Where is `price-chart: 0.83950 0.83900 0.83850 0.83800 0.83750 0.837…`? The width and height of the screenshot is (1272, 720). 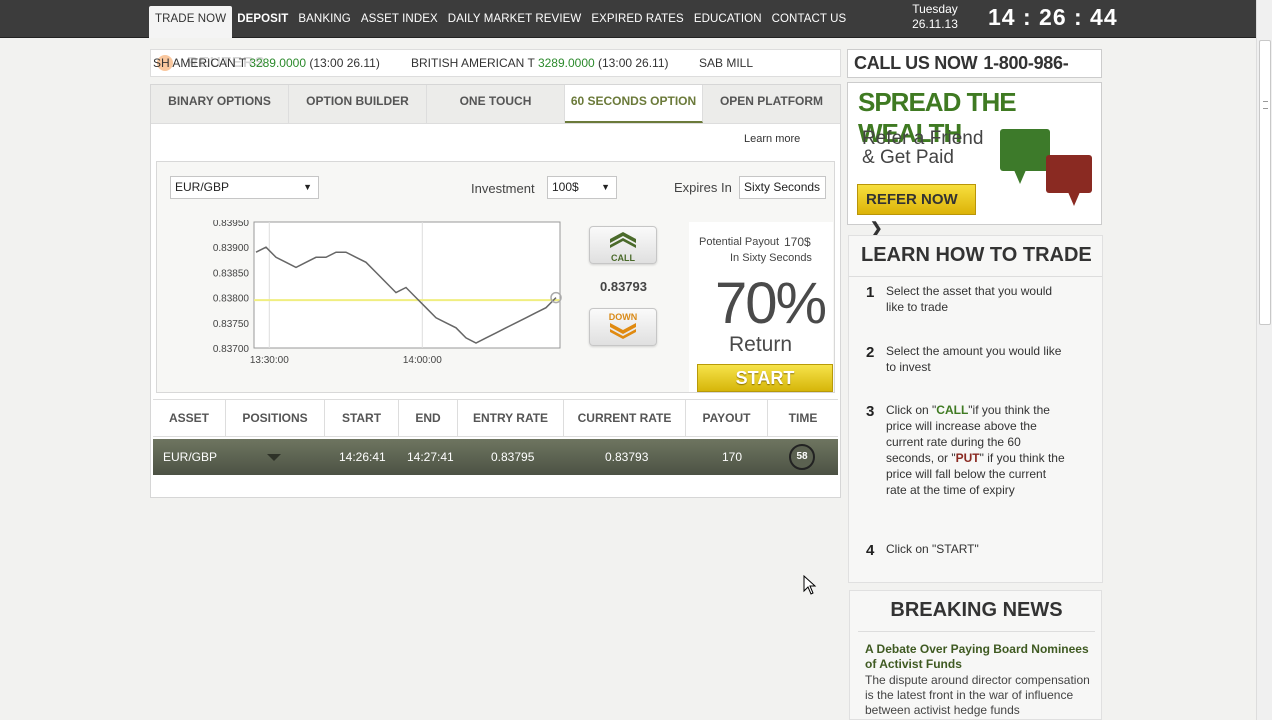 price-chart: 0.83950 0.83900 0.83850 0.83800 0.83750 0.837… is located at coordinates (387, 293).